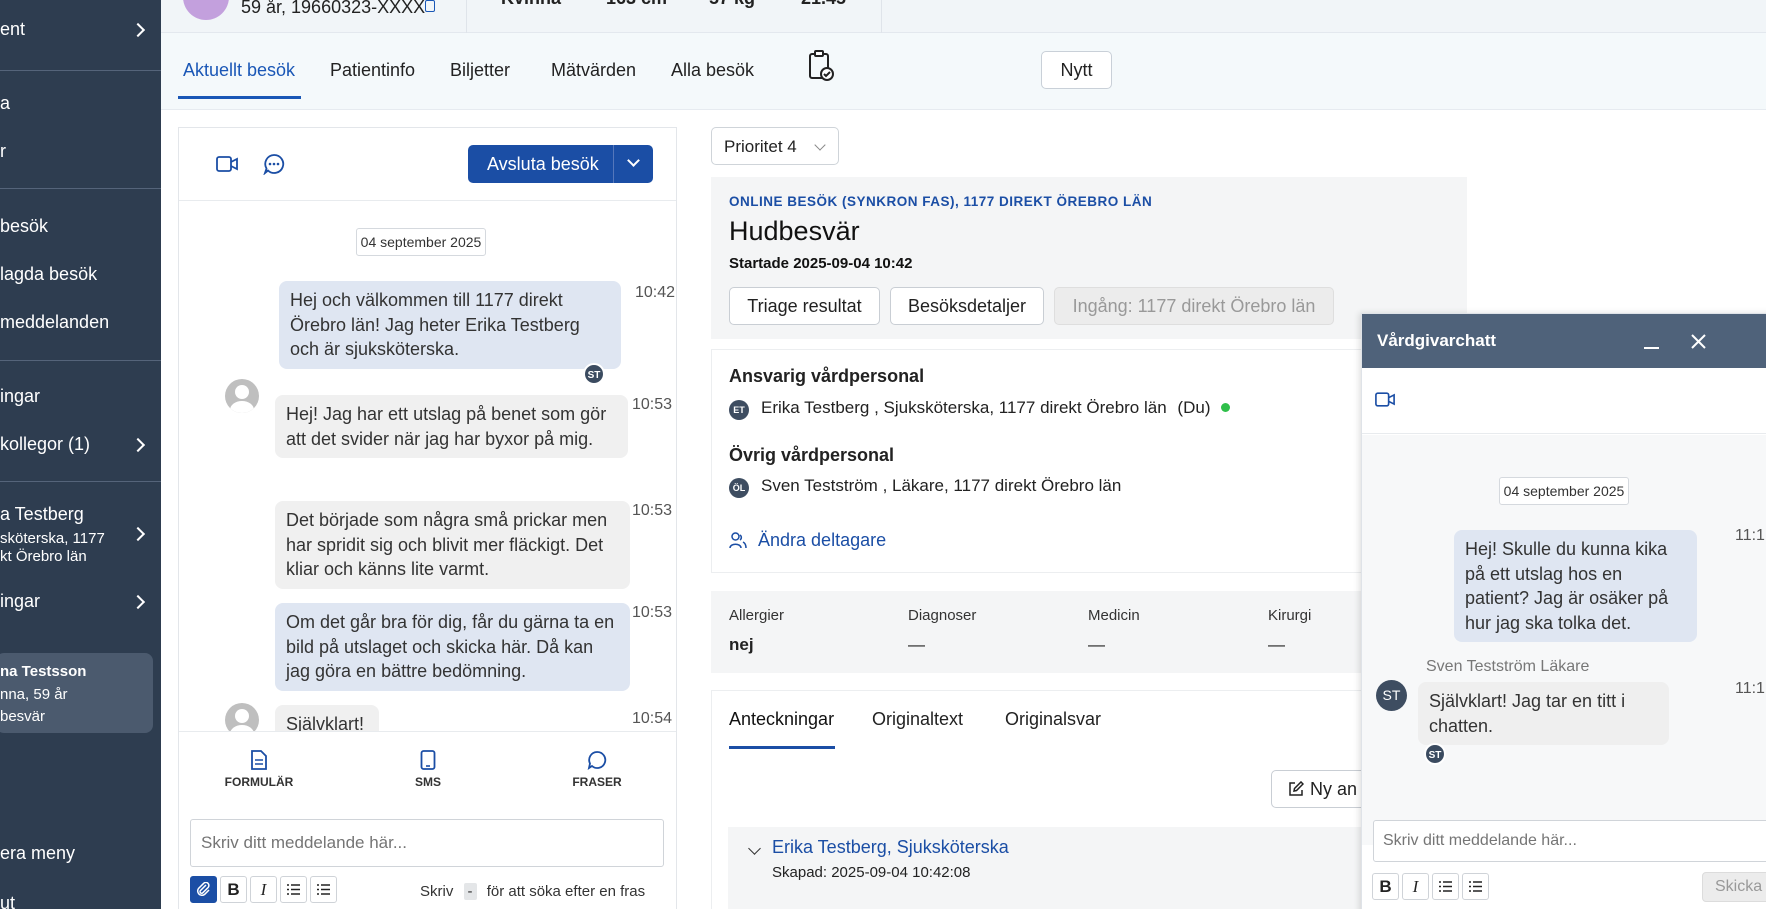 This screenshot has height=909, width=1766. What do you see at coordinates (531, 4) in the screenshot?
I see `patient-gender: Kvinna` at bounding box center [531, 4].